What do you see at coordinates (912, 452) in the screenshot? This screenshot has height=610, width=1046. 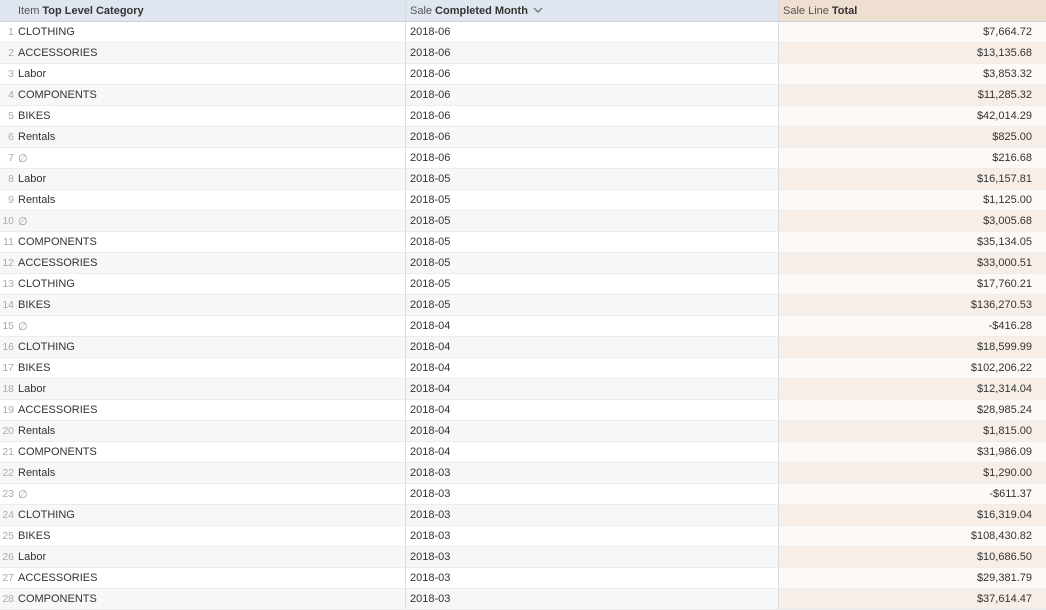 I see `cell-sale-line-total: $31,986.09` at bounding box center [912, 452].